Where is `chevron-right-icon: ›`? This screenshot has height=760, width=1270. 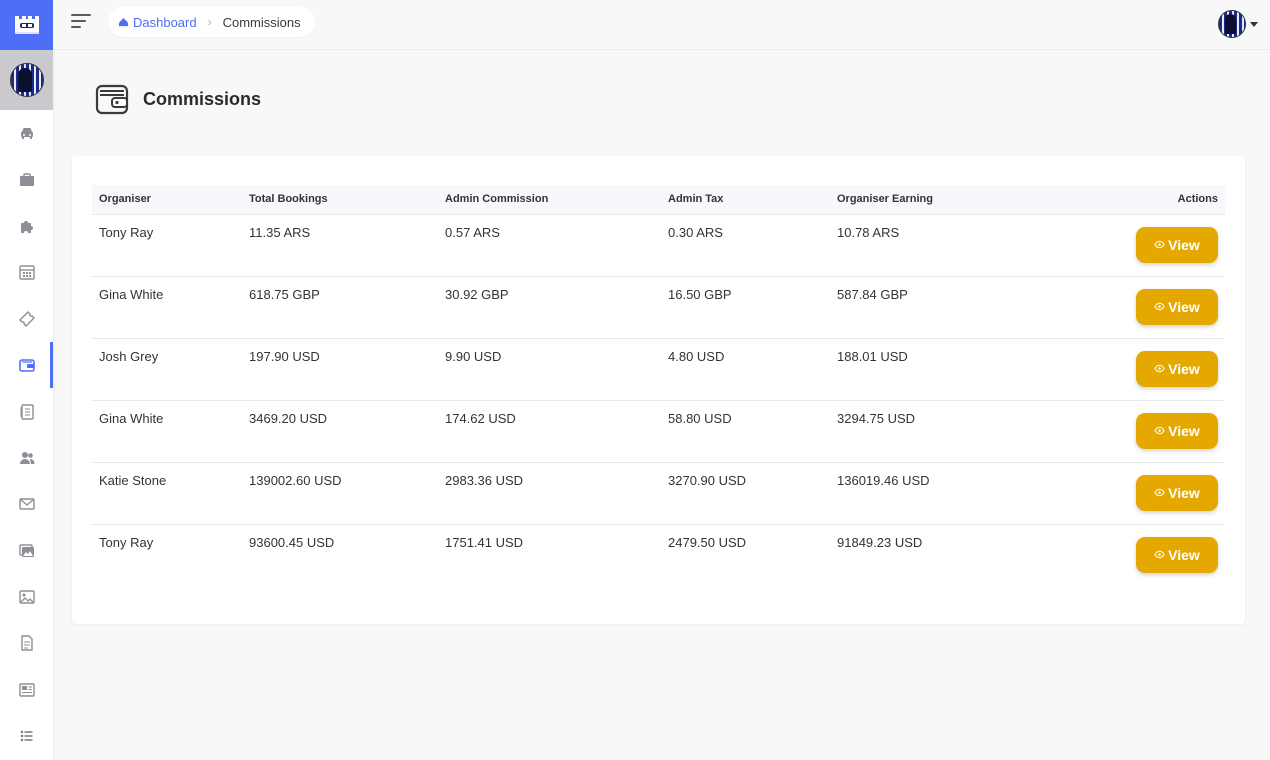 chevron-right-icon: › is located at coordinates (209, 22).